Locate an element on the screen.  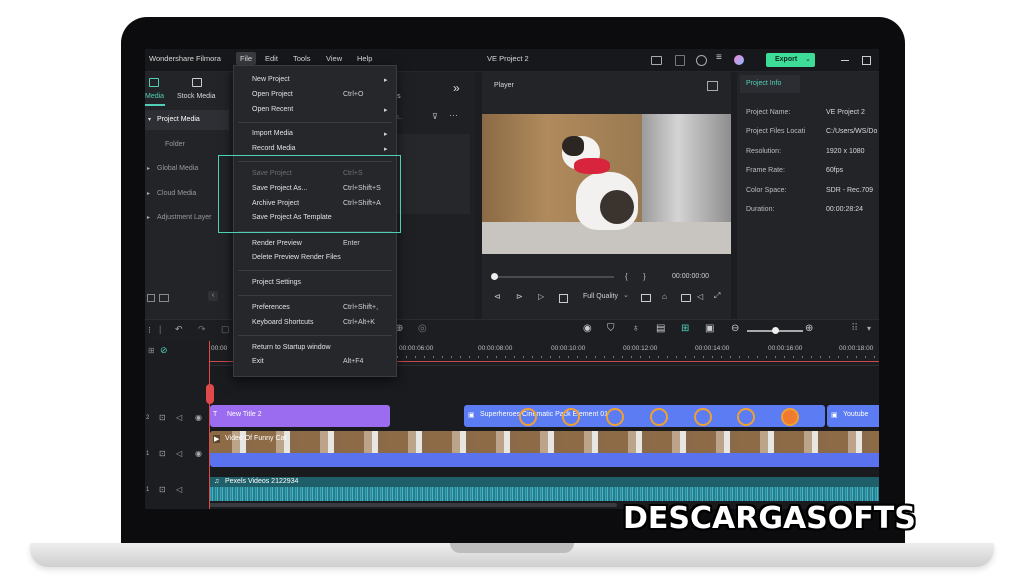
caret-down-icon: ▾ is located at coordinates (150, 120).